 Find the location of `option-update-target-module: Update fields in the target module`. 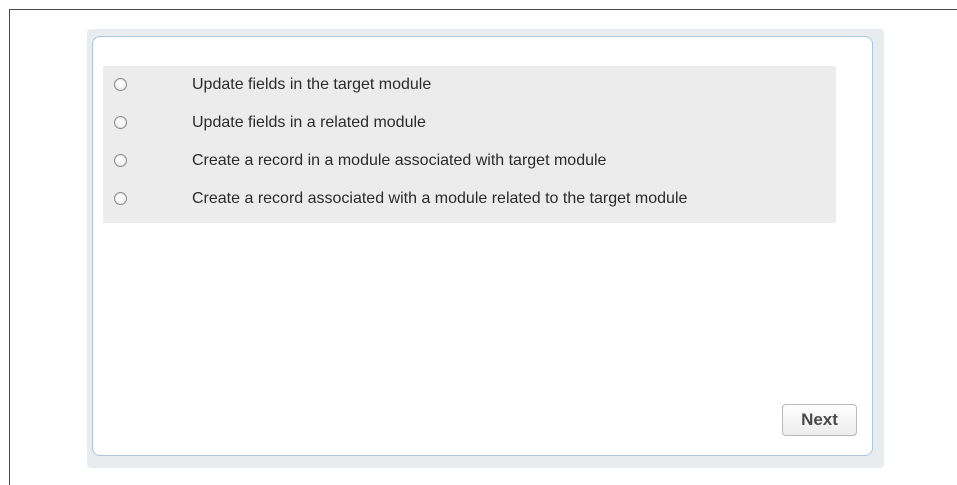

option-update-target-module: Update fields in the target module is located at coordinates (469, 85).